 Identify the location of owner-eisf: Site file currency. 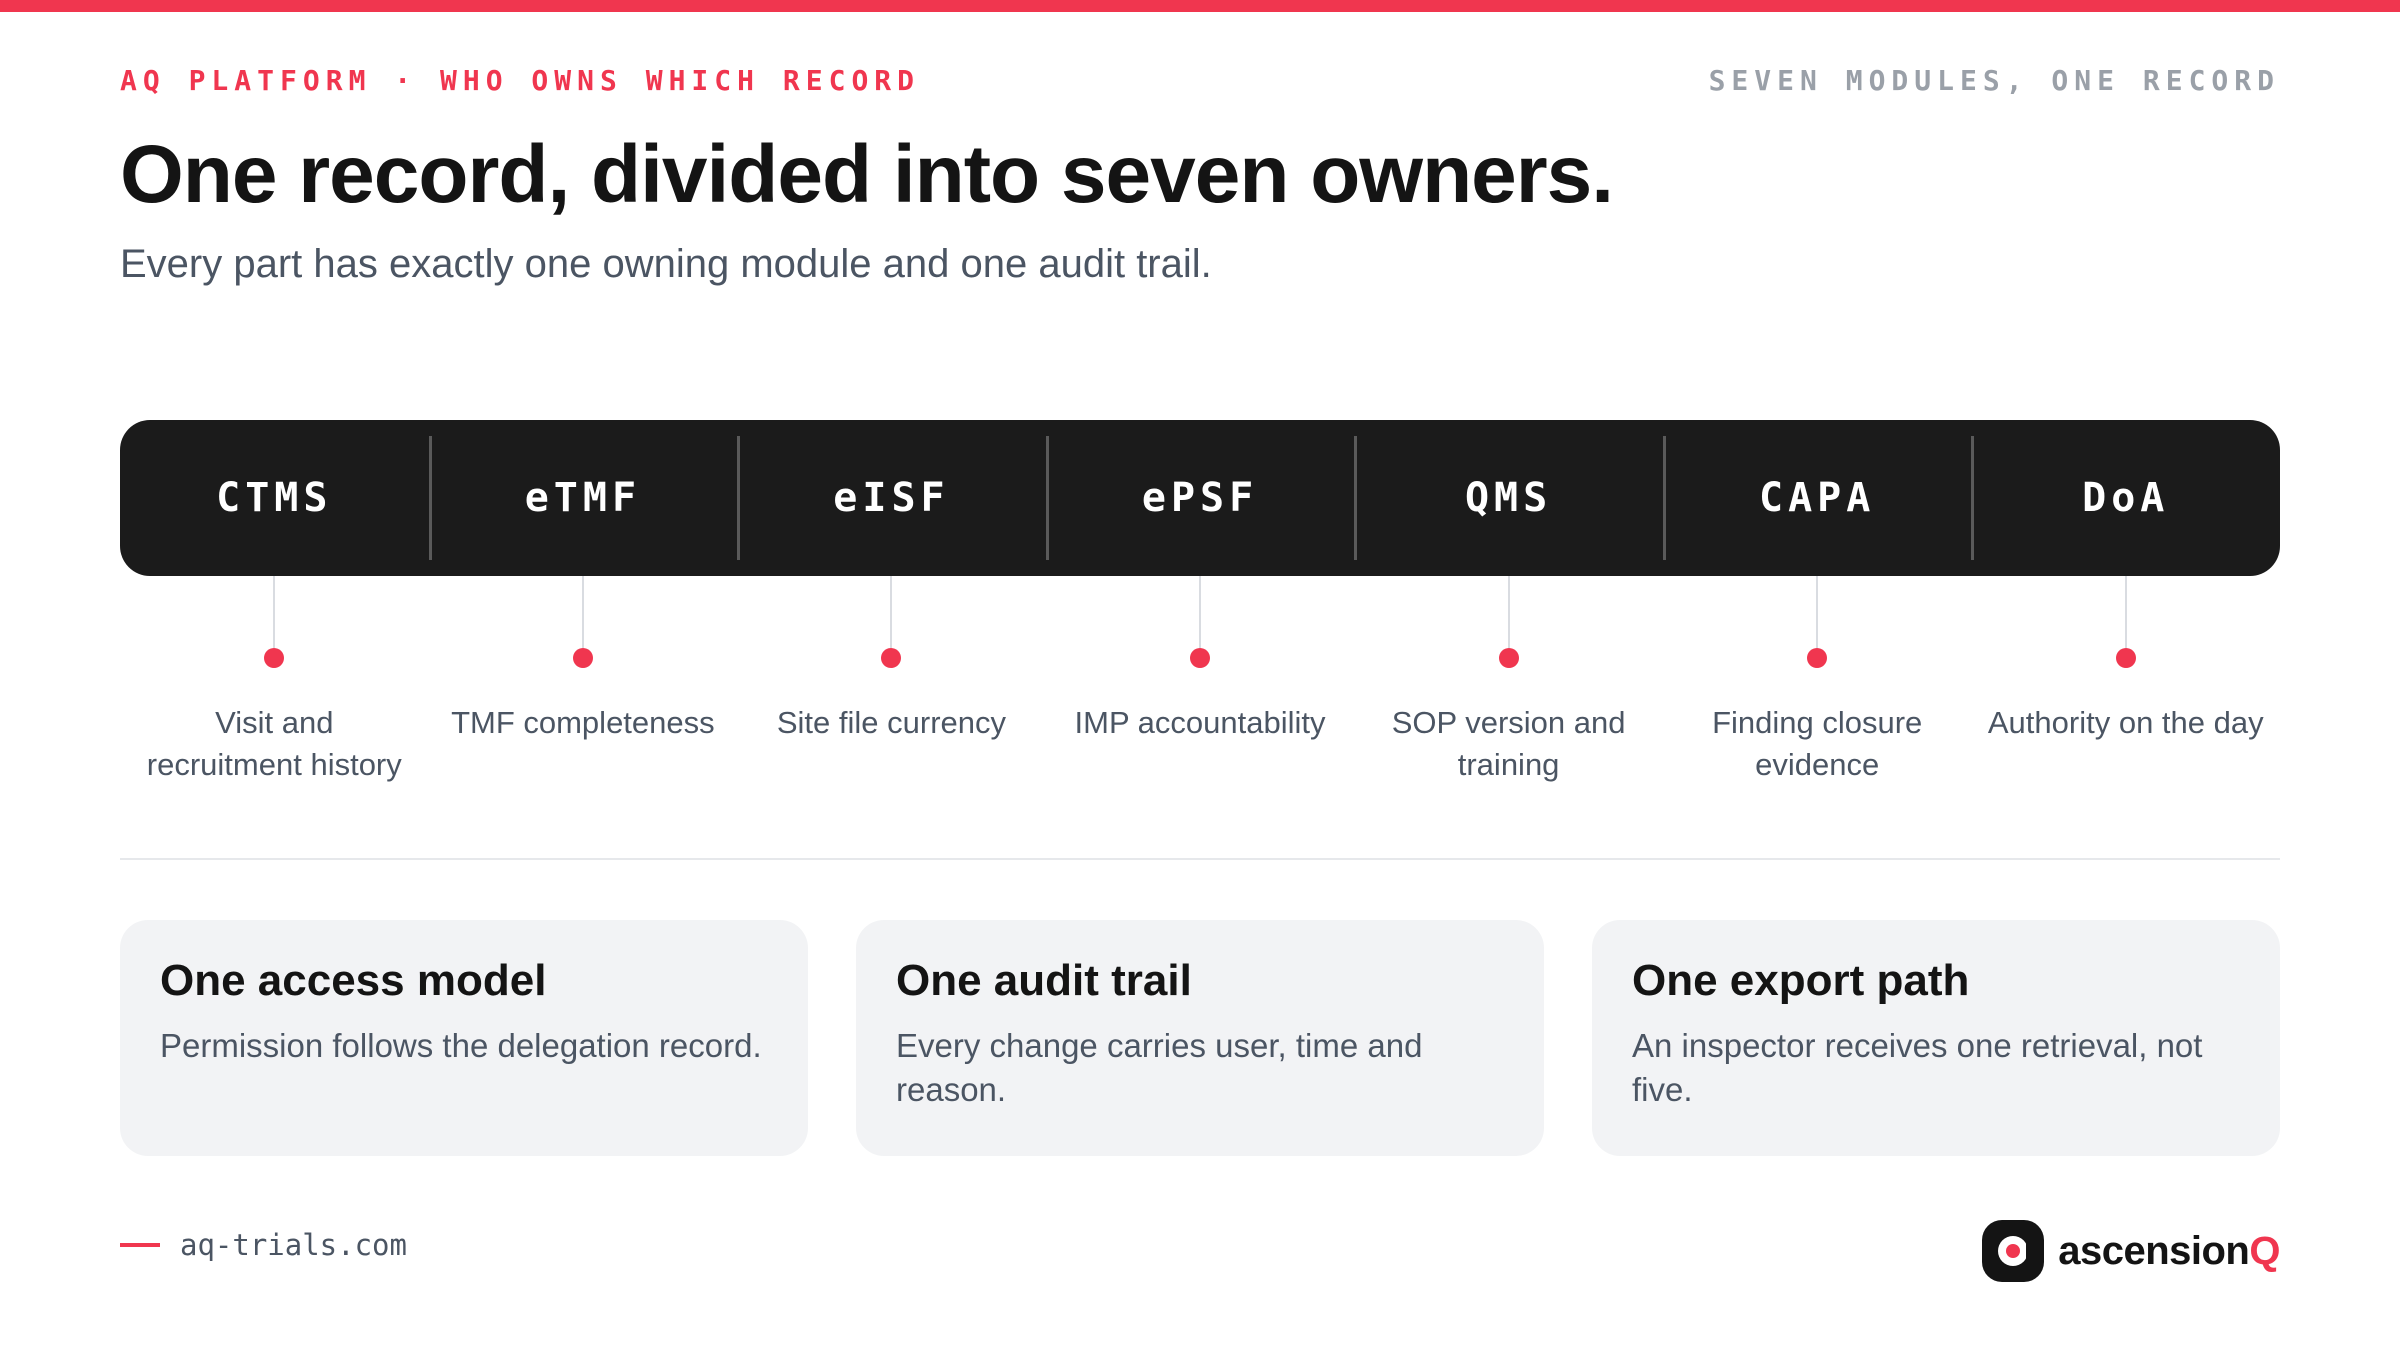
(891, 686).